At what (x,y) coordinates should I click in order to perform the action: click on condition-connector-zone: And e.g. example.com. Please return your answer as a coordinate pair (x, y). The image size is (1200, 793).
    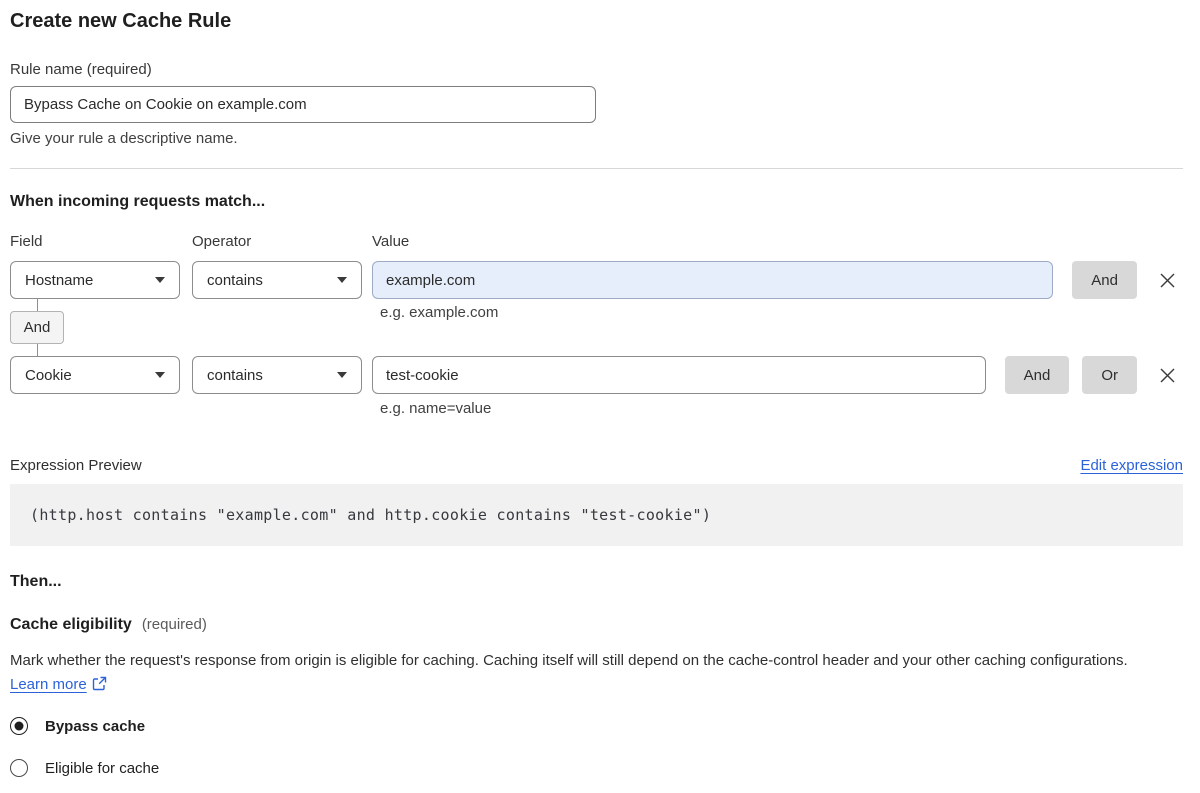
    Looking at the image, I should click on (596, 327).